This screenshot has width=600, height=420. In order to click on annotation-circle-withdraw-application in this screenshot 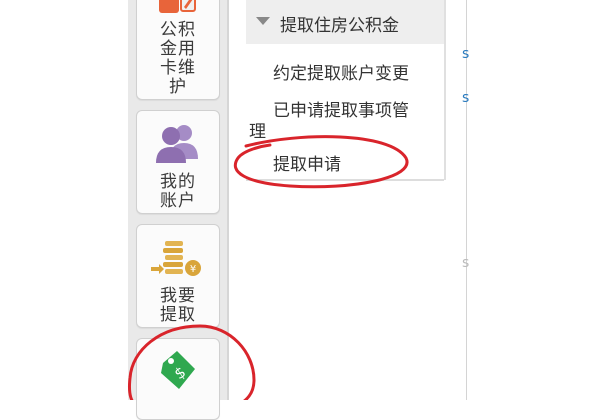, I will do `click(321, 162)`.